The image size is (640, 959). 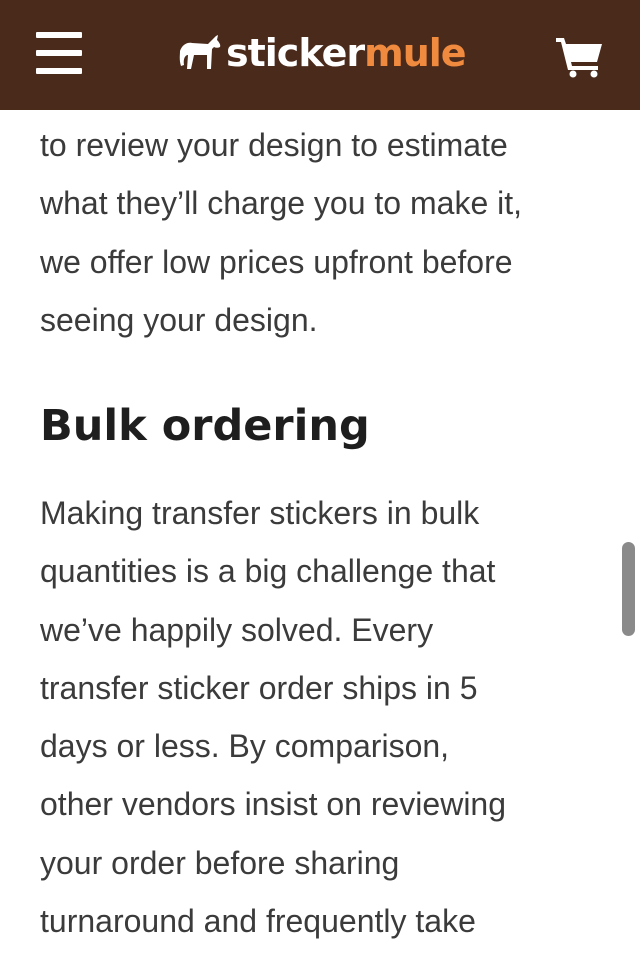 What do you see at coordinates (276, 261) in the screenshot?
I see `text-line: we offer low prices upfront before` at bounding box center [276, 261].